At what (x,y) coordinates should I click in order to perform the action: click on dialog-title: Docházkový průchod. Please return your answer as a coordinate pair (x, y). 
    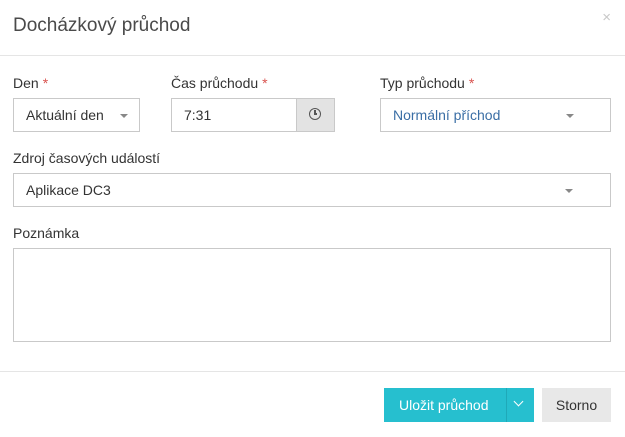
    Looking at the image, I should click on (102, 25).